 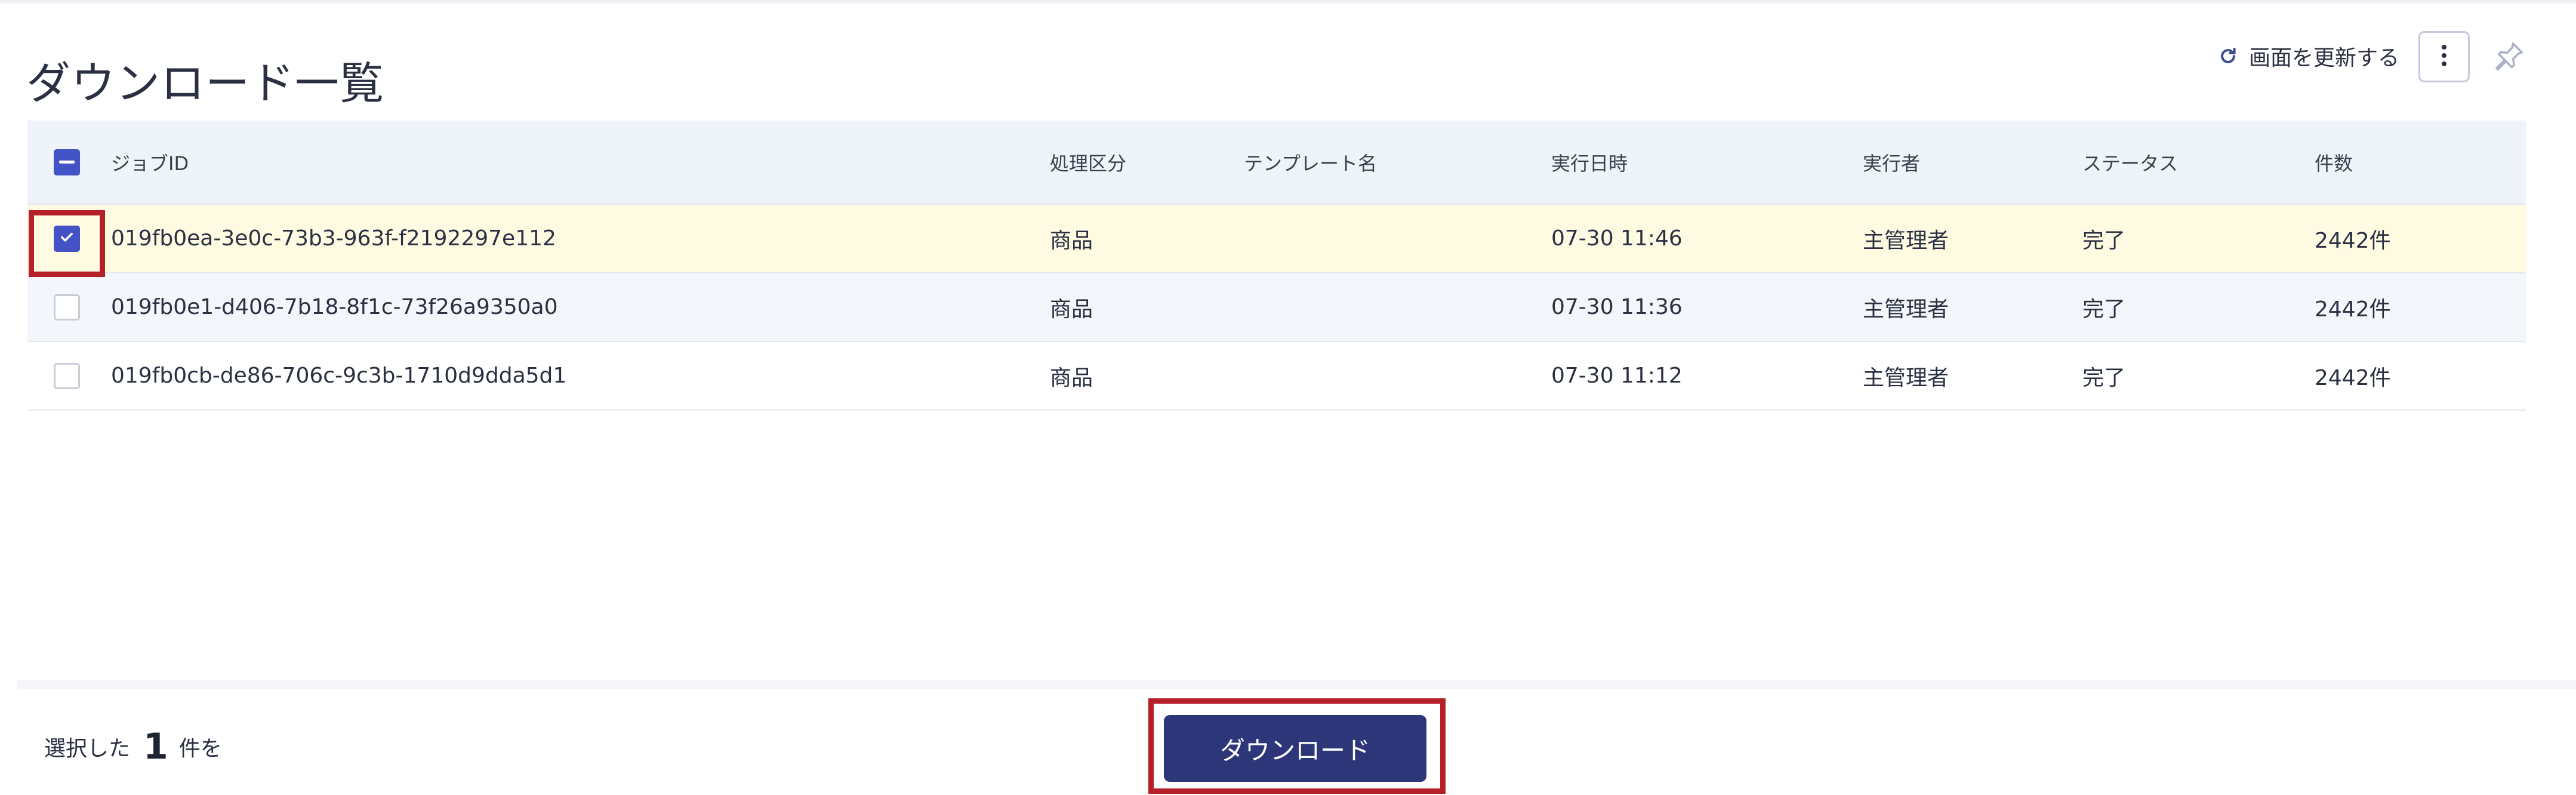 I want to click on cell-job-id: 019fb0cb-de86-706c-9c3b-1710d9dda5d1, so click(x=339, y=376).